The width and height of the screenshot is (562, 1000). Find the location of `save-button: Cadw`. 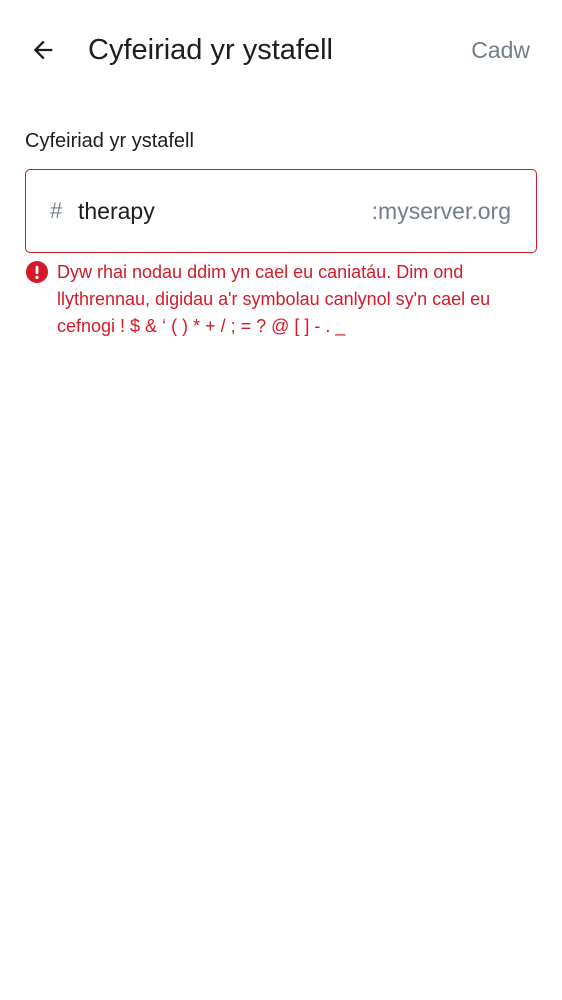

save-button: Cadw is located at coordinates (500, 50).